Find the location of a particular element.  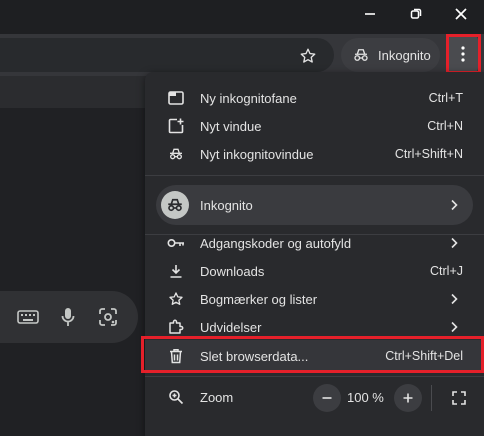

menu-item-downloads: Downloads Ctrl+J is located at coordinates (314, 271).